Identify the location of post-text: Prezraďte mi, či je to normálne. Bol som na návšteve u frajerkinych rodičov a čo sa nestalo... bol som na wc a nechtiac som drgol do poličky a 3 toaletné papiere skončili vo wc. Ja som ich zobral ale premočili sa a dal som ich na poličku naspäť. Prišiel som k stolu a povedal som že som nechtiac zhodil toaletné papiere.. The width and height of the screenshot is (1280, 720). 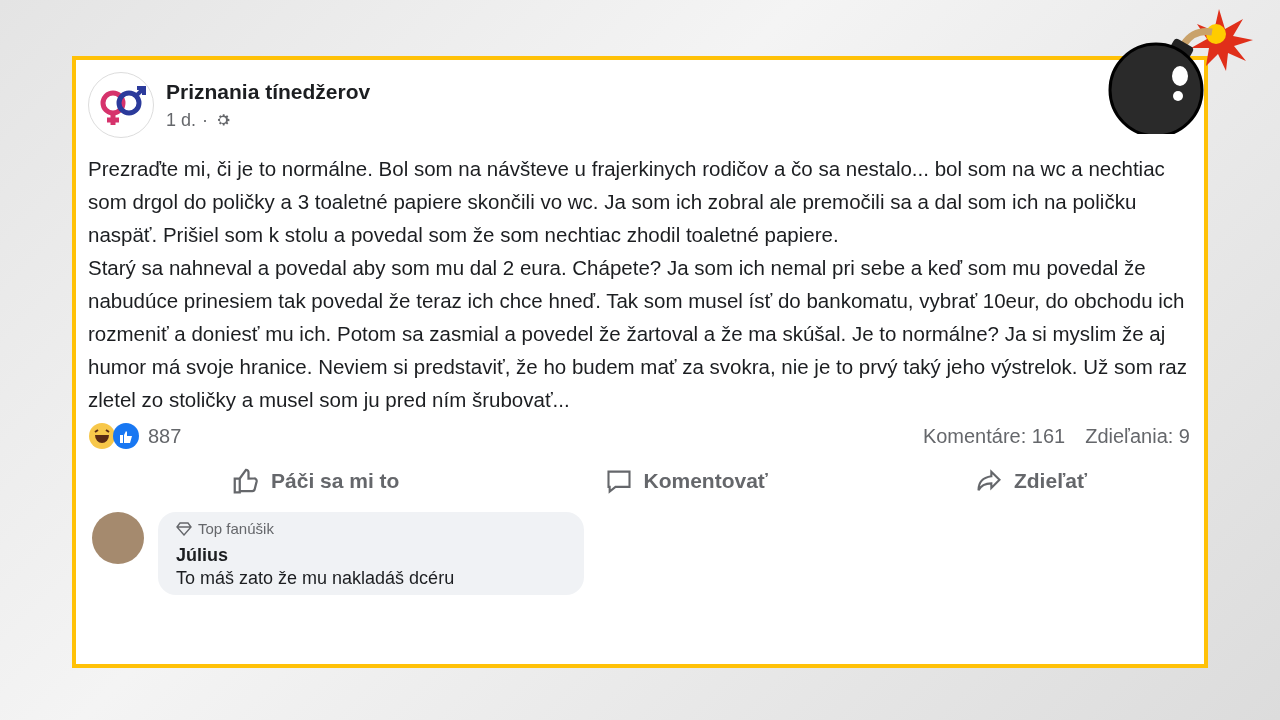
(627, 202).